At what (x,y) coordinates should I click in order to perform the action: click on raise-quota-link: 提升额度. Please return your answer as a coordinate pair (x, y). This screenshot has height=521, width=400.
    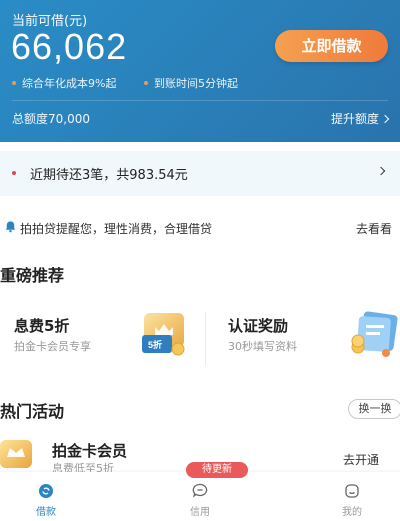
    Looking at the image, I should click on (360, 118).